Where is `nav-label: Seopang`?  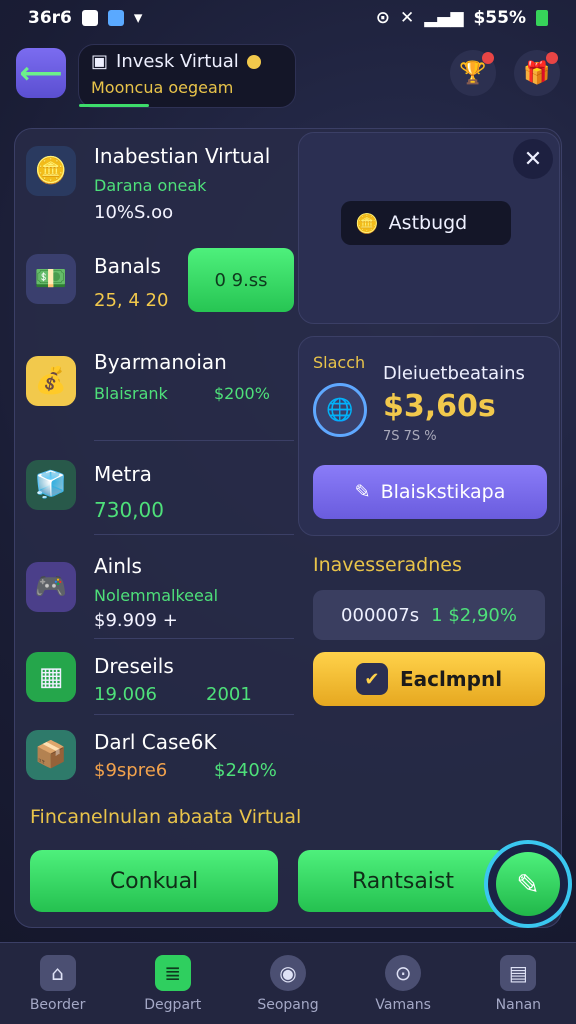 nav-label: Seopang is located at coordinates (288, 1004).